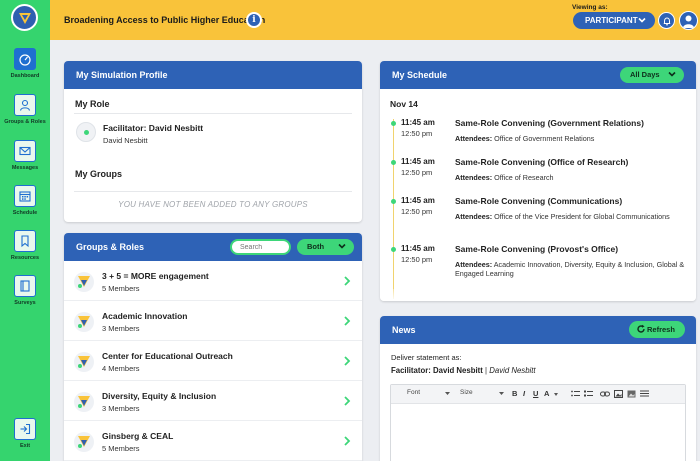 This screenshot has height=461, width=700. I want to click on logo-triangle-icon, so click(24, 18).